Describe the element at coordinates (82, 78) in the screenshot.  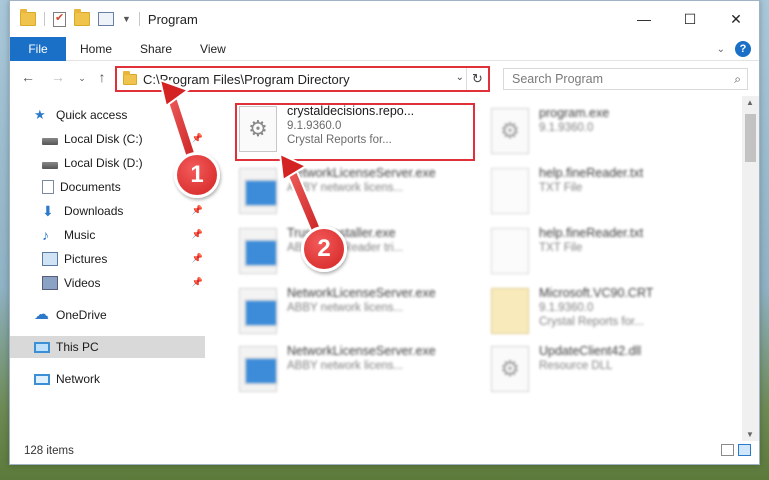
I see `recent-locations-icon: ⌄` at that location.